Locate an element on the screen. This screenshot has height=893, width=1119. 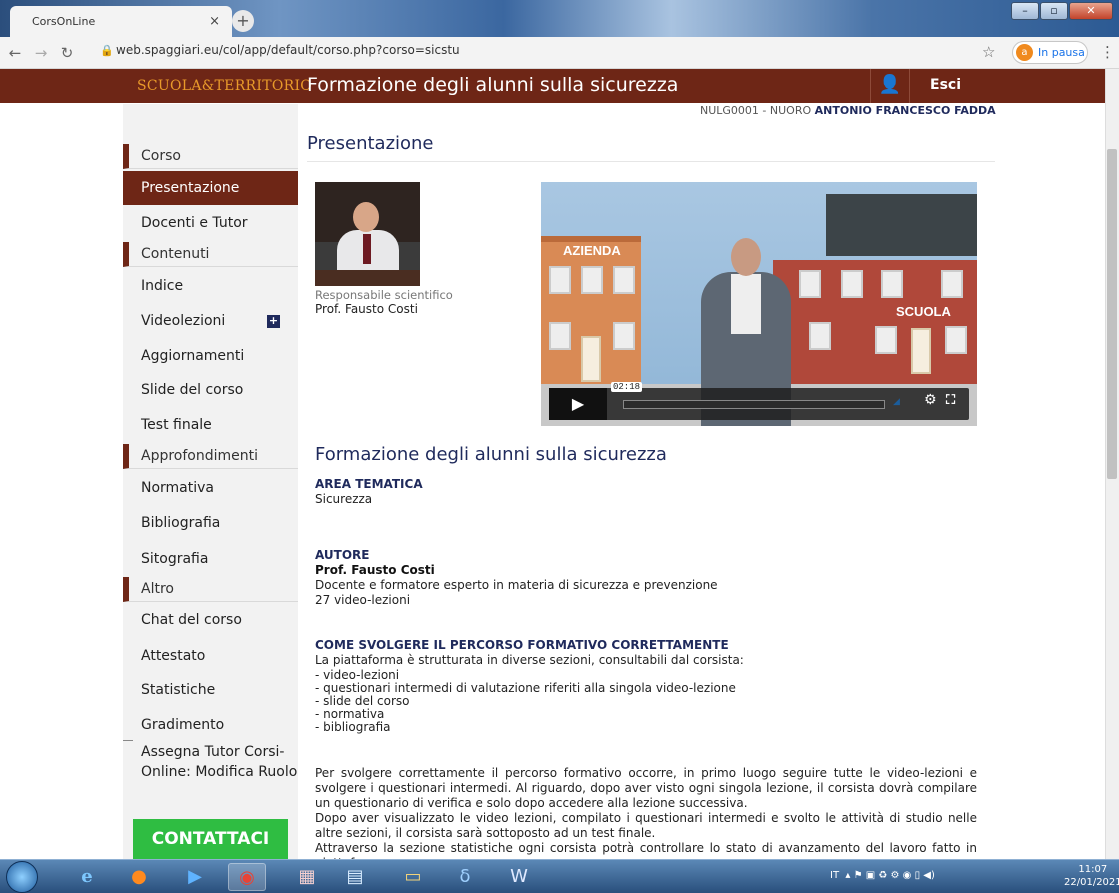
delta-app-icon: δ is located at coordinates (465, 877).